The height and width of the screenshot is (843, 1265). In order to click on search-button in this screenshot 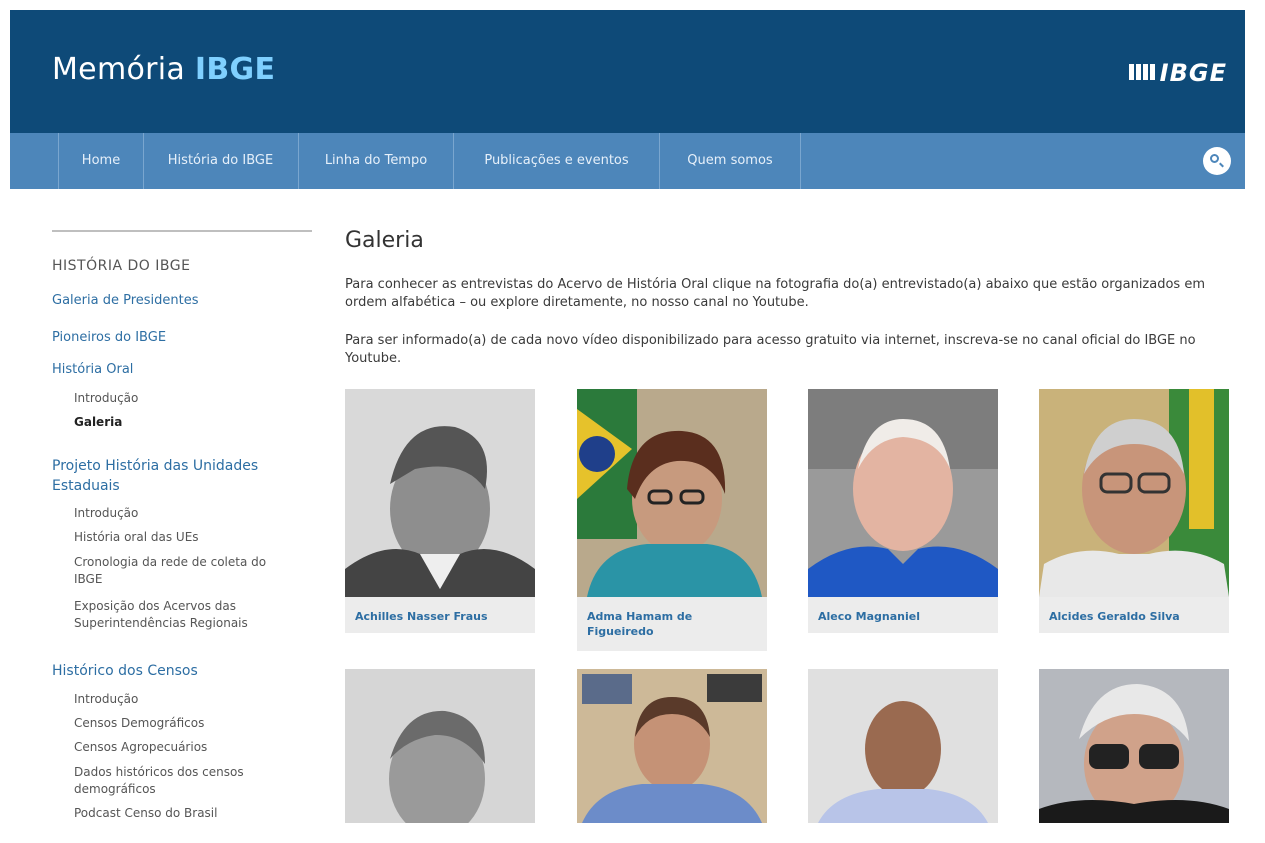, I will do `click(1217, 161)`.